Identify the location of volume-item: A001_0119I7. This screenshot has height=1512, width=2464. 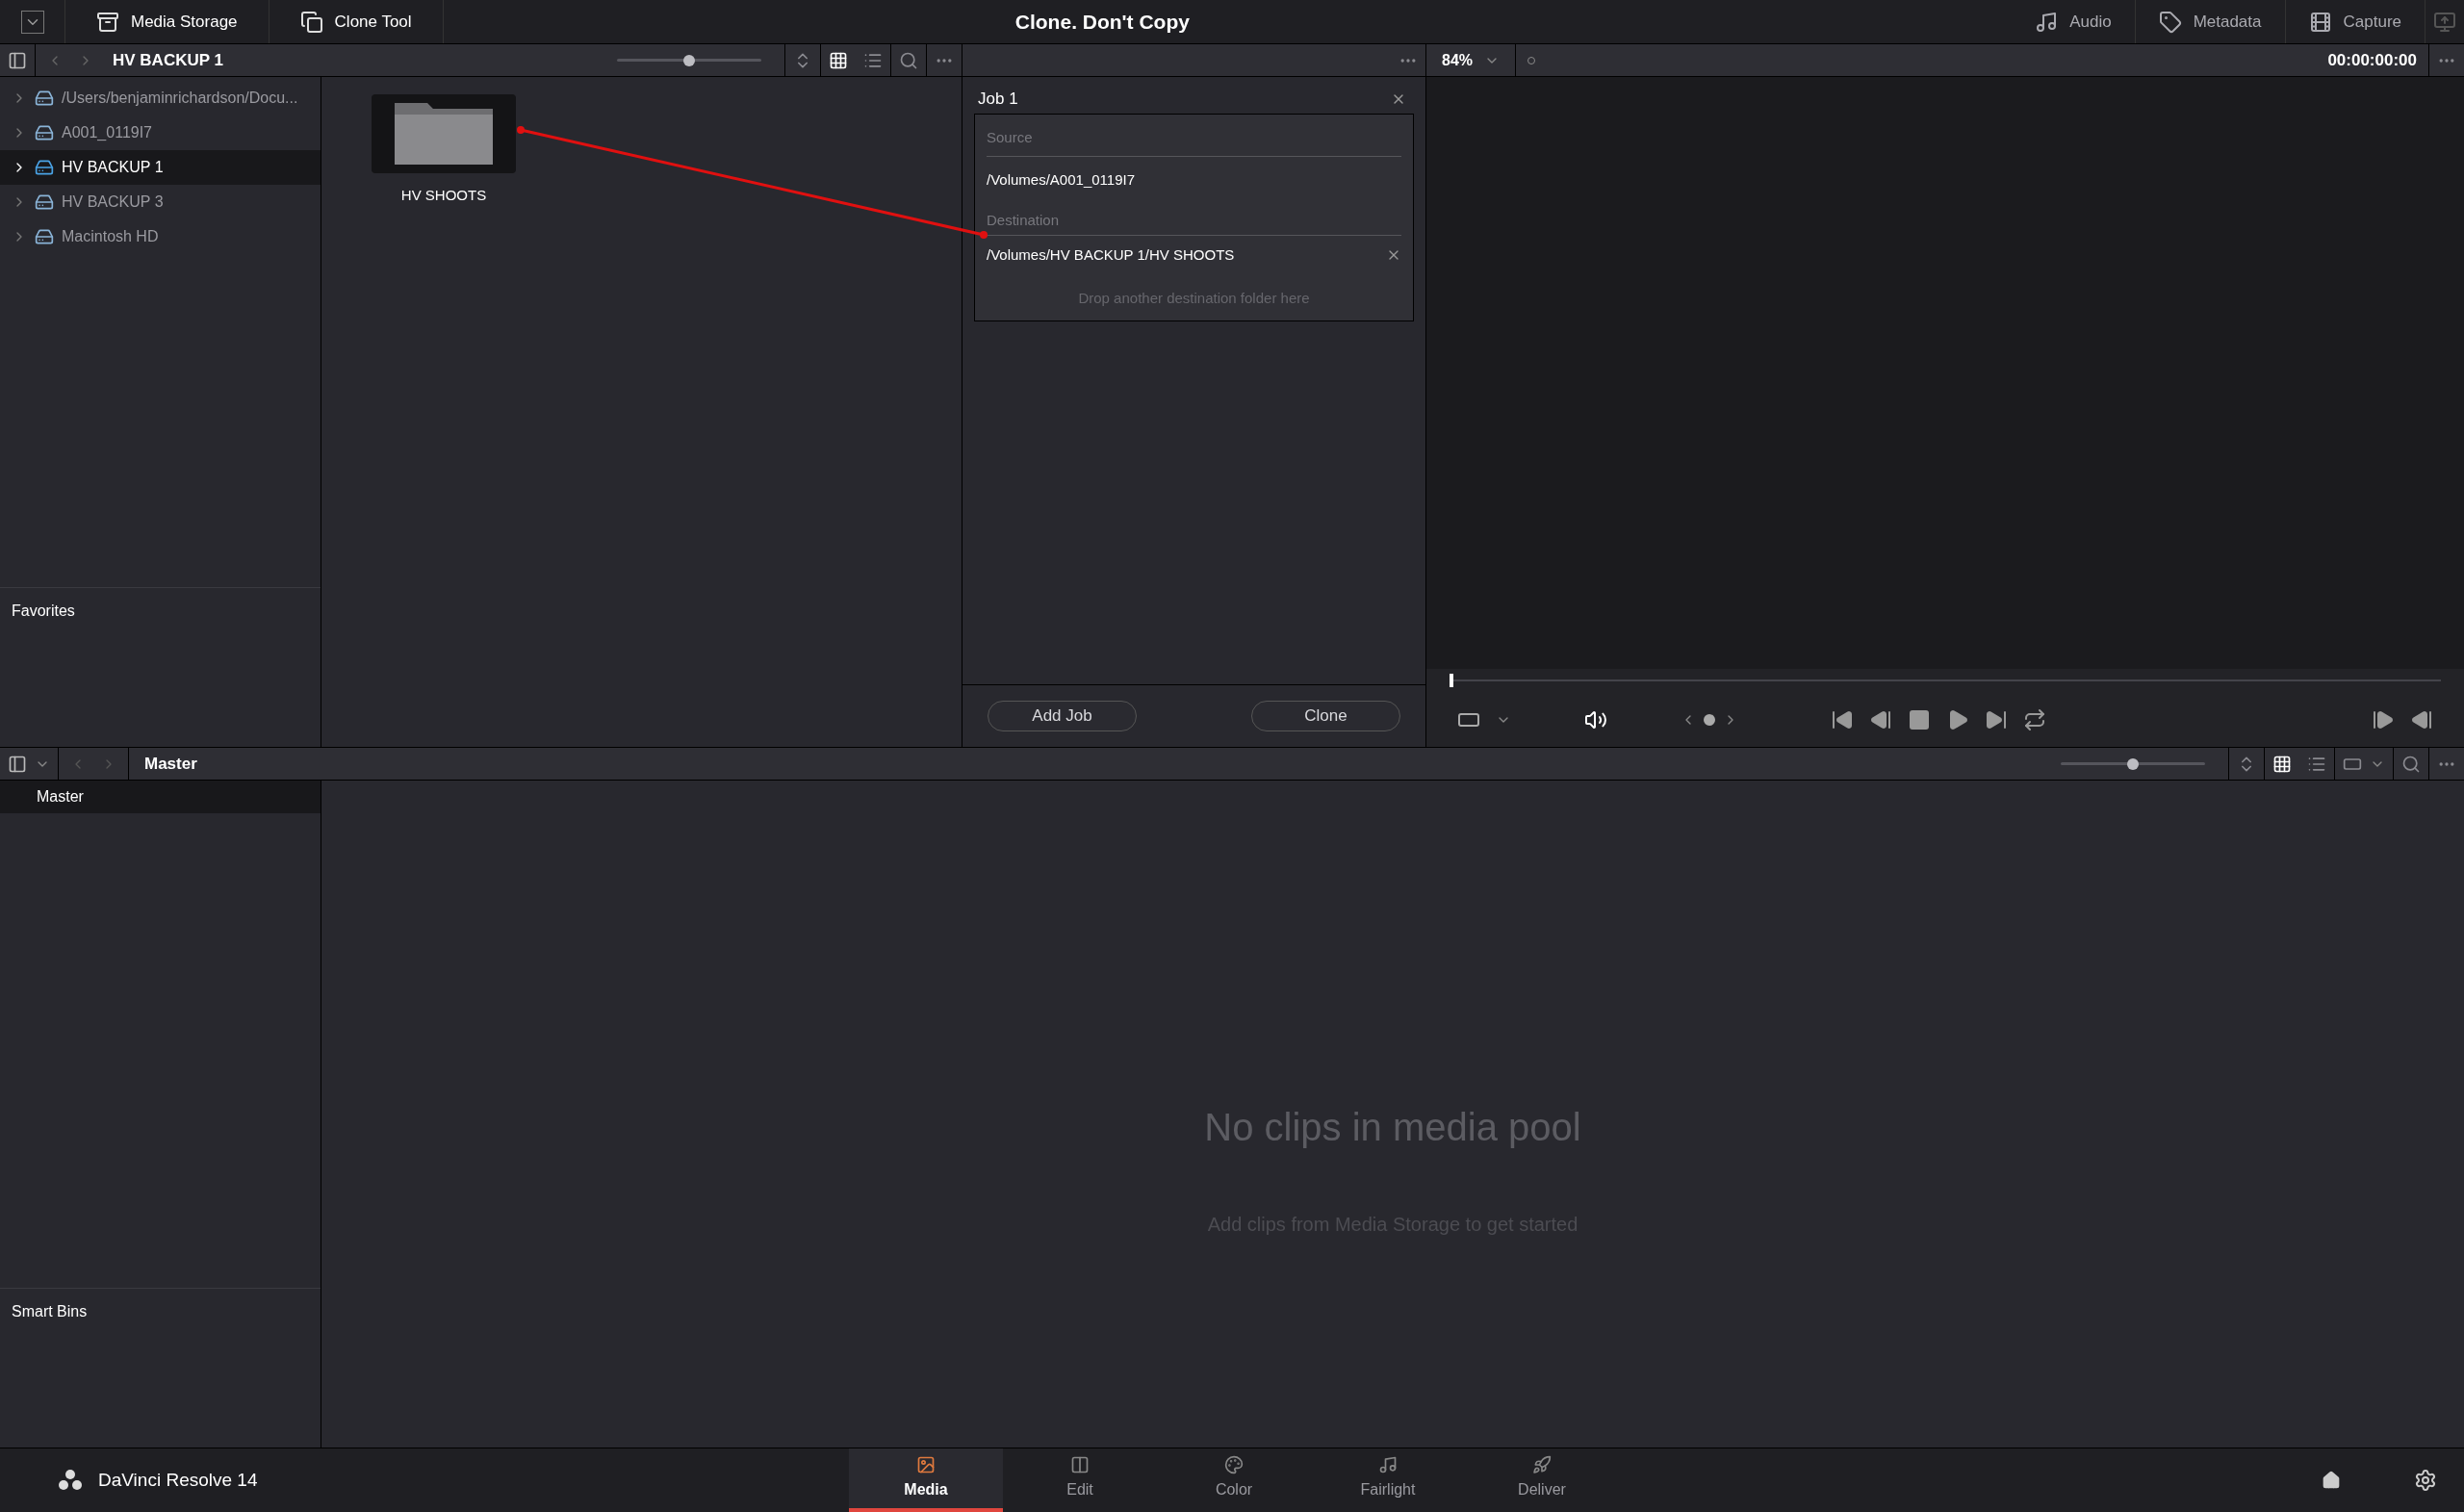
(160, 132).